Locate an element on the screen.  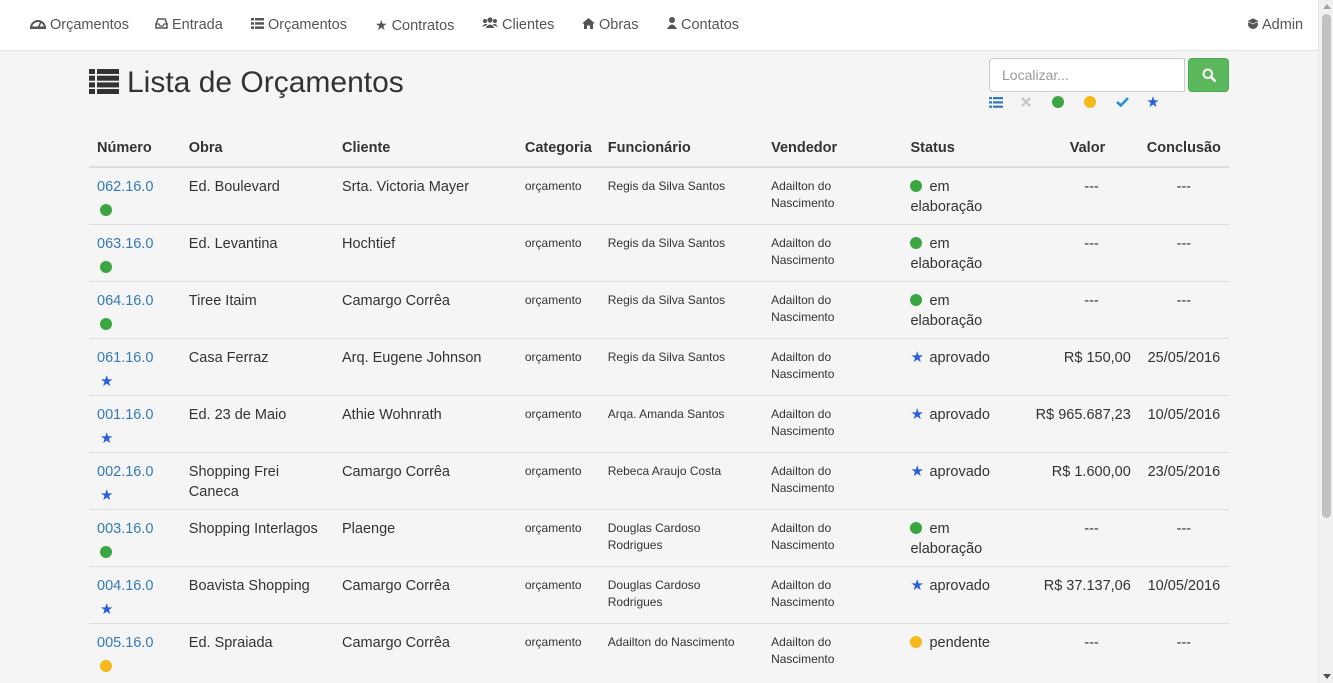
search-input is located at coordinates (1087, 75).